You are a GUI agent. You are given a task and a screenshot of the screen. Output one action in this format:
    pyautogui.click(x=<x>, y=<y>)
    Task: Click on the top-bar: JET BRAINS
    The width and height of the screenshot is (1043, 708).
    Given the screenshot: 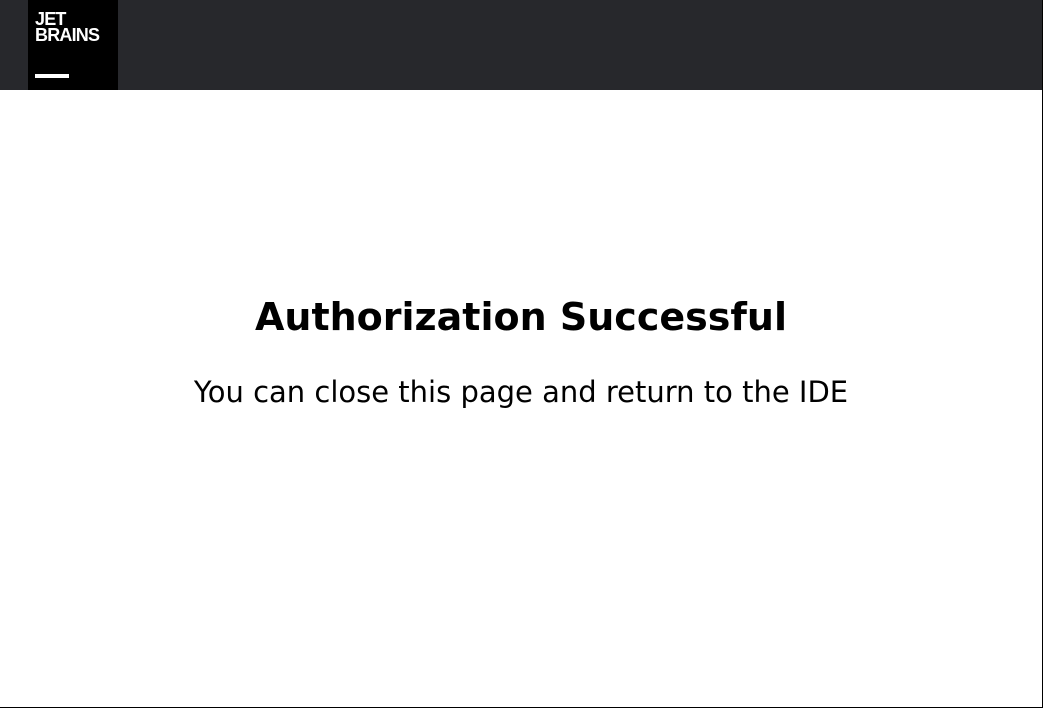 What is the action you would take?
    pyautogui.click(x=521, y=45)
    